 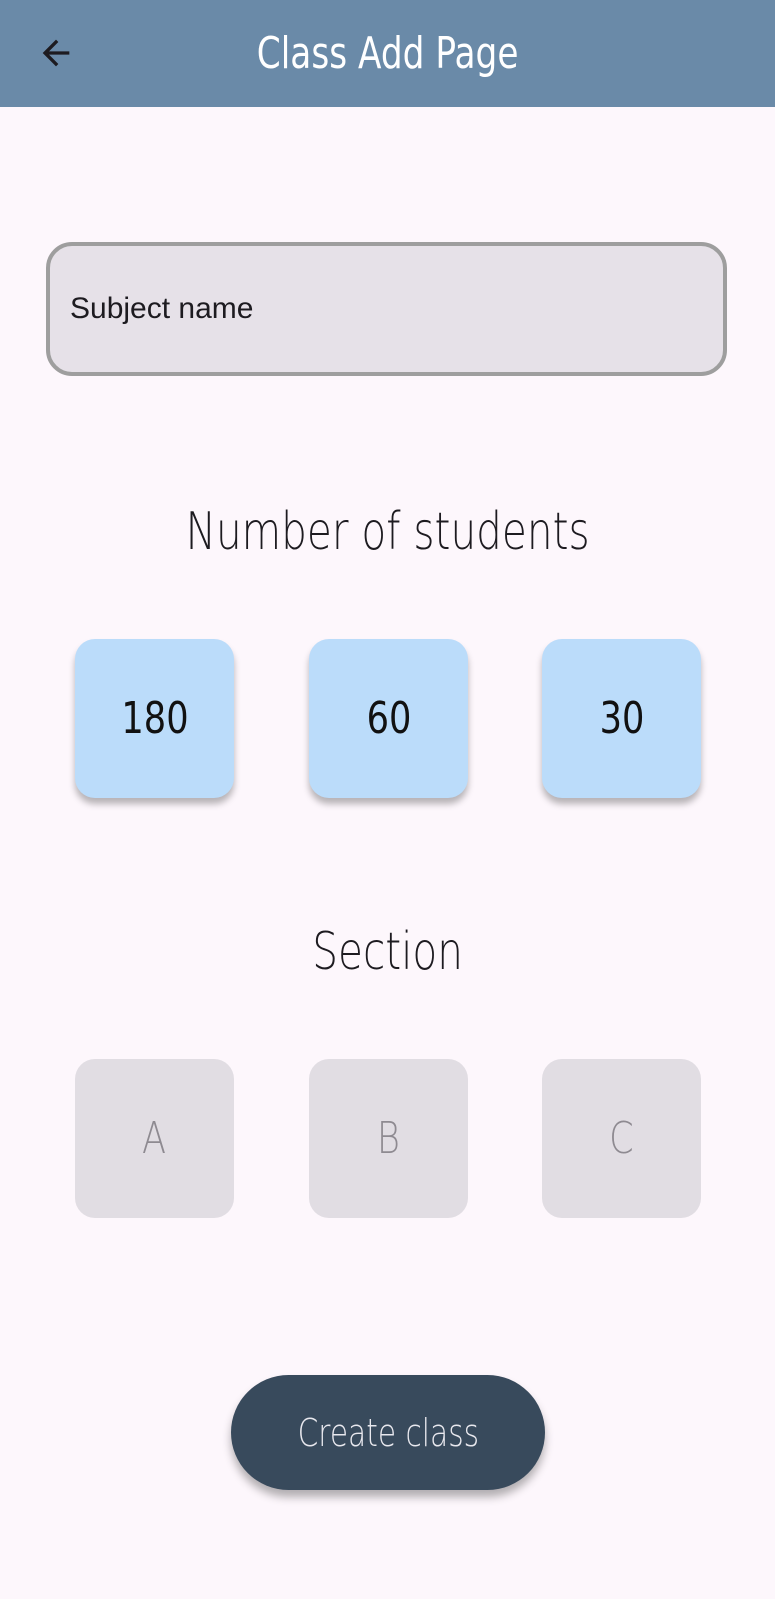 I want to click on create-class-button: Create class, so click(x=388, y=1432).